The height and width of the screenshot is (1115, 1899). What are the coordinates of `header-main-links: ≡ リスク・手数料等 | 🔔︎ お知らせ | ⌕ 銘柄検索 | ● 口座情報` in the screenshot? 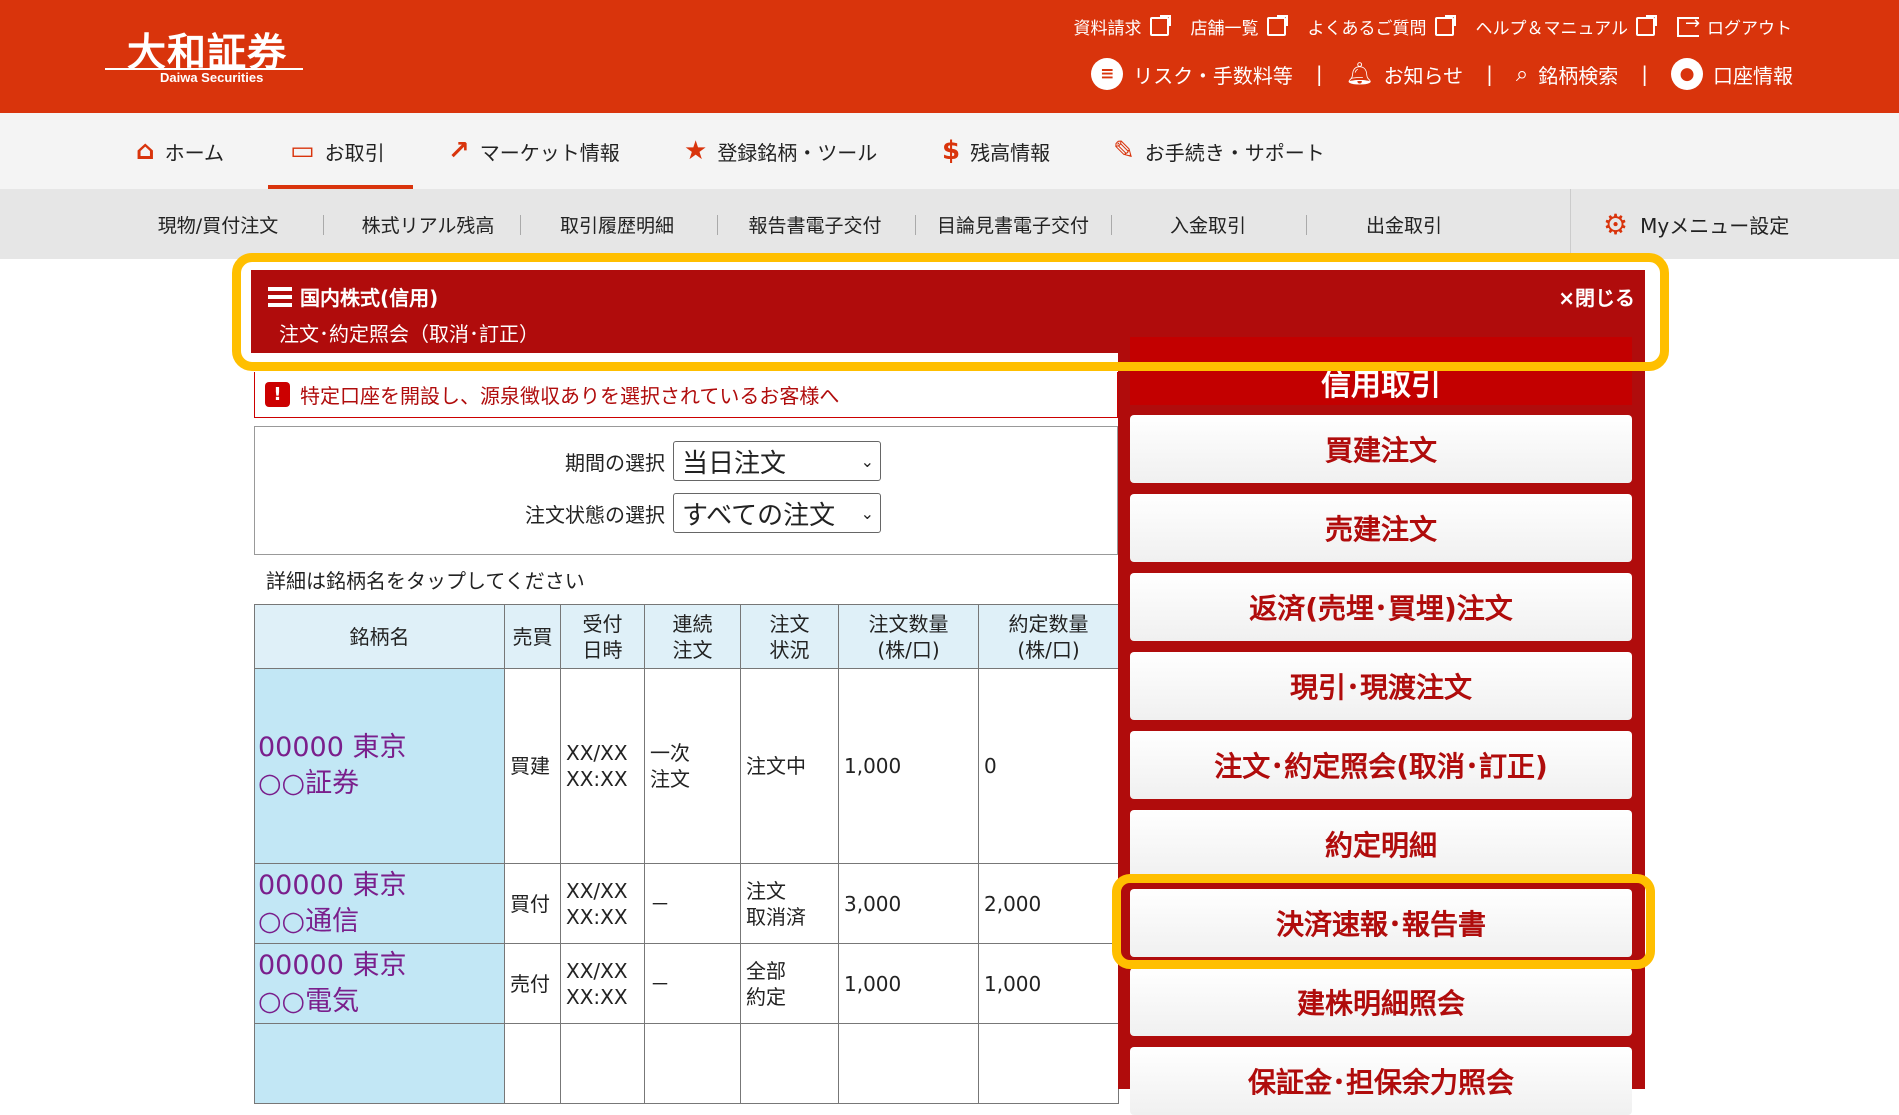 It's located at (1442, 74).